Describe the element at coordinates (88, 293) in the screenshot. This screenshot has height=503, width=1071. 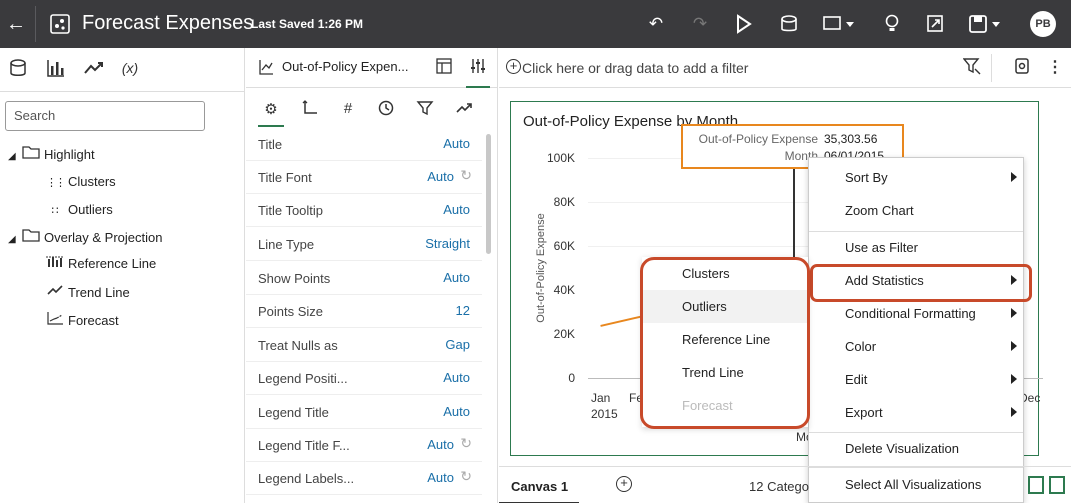
I see `tree-item-trend-line: Trend Line` at that location.